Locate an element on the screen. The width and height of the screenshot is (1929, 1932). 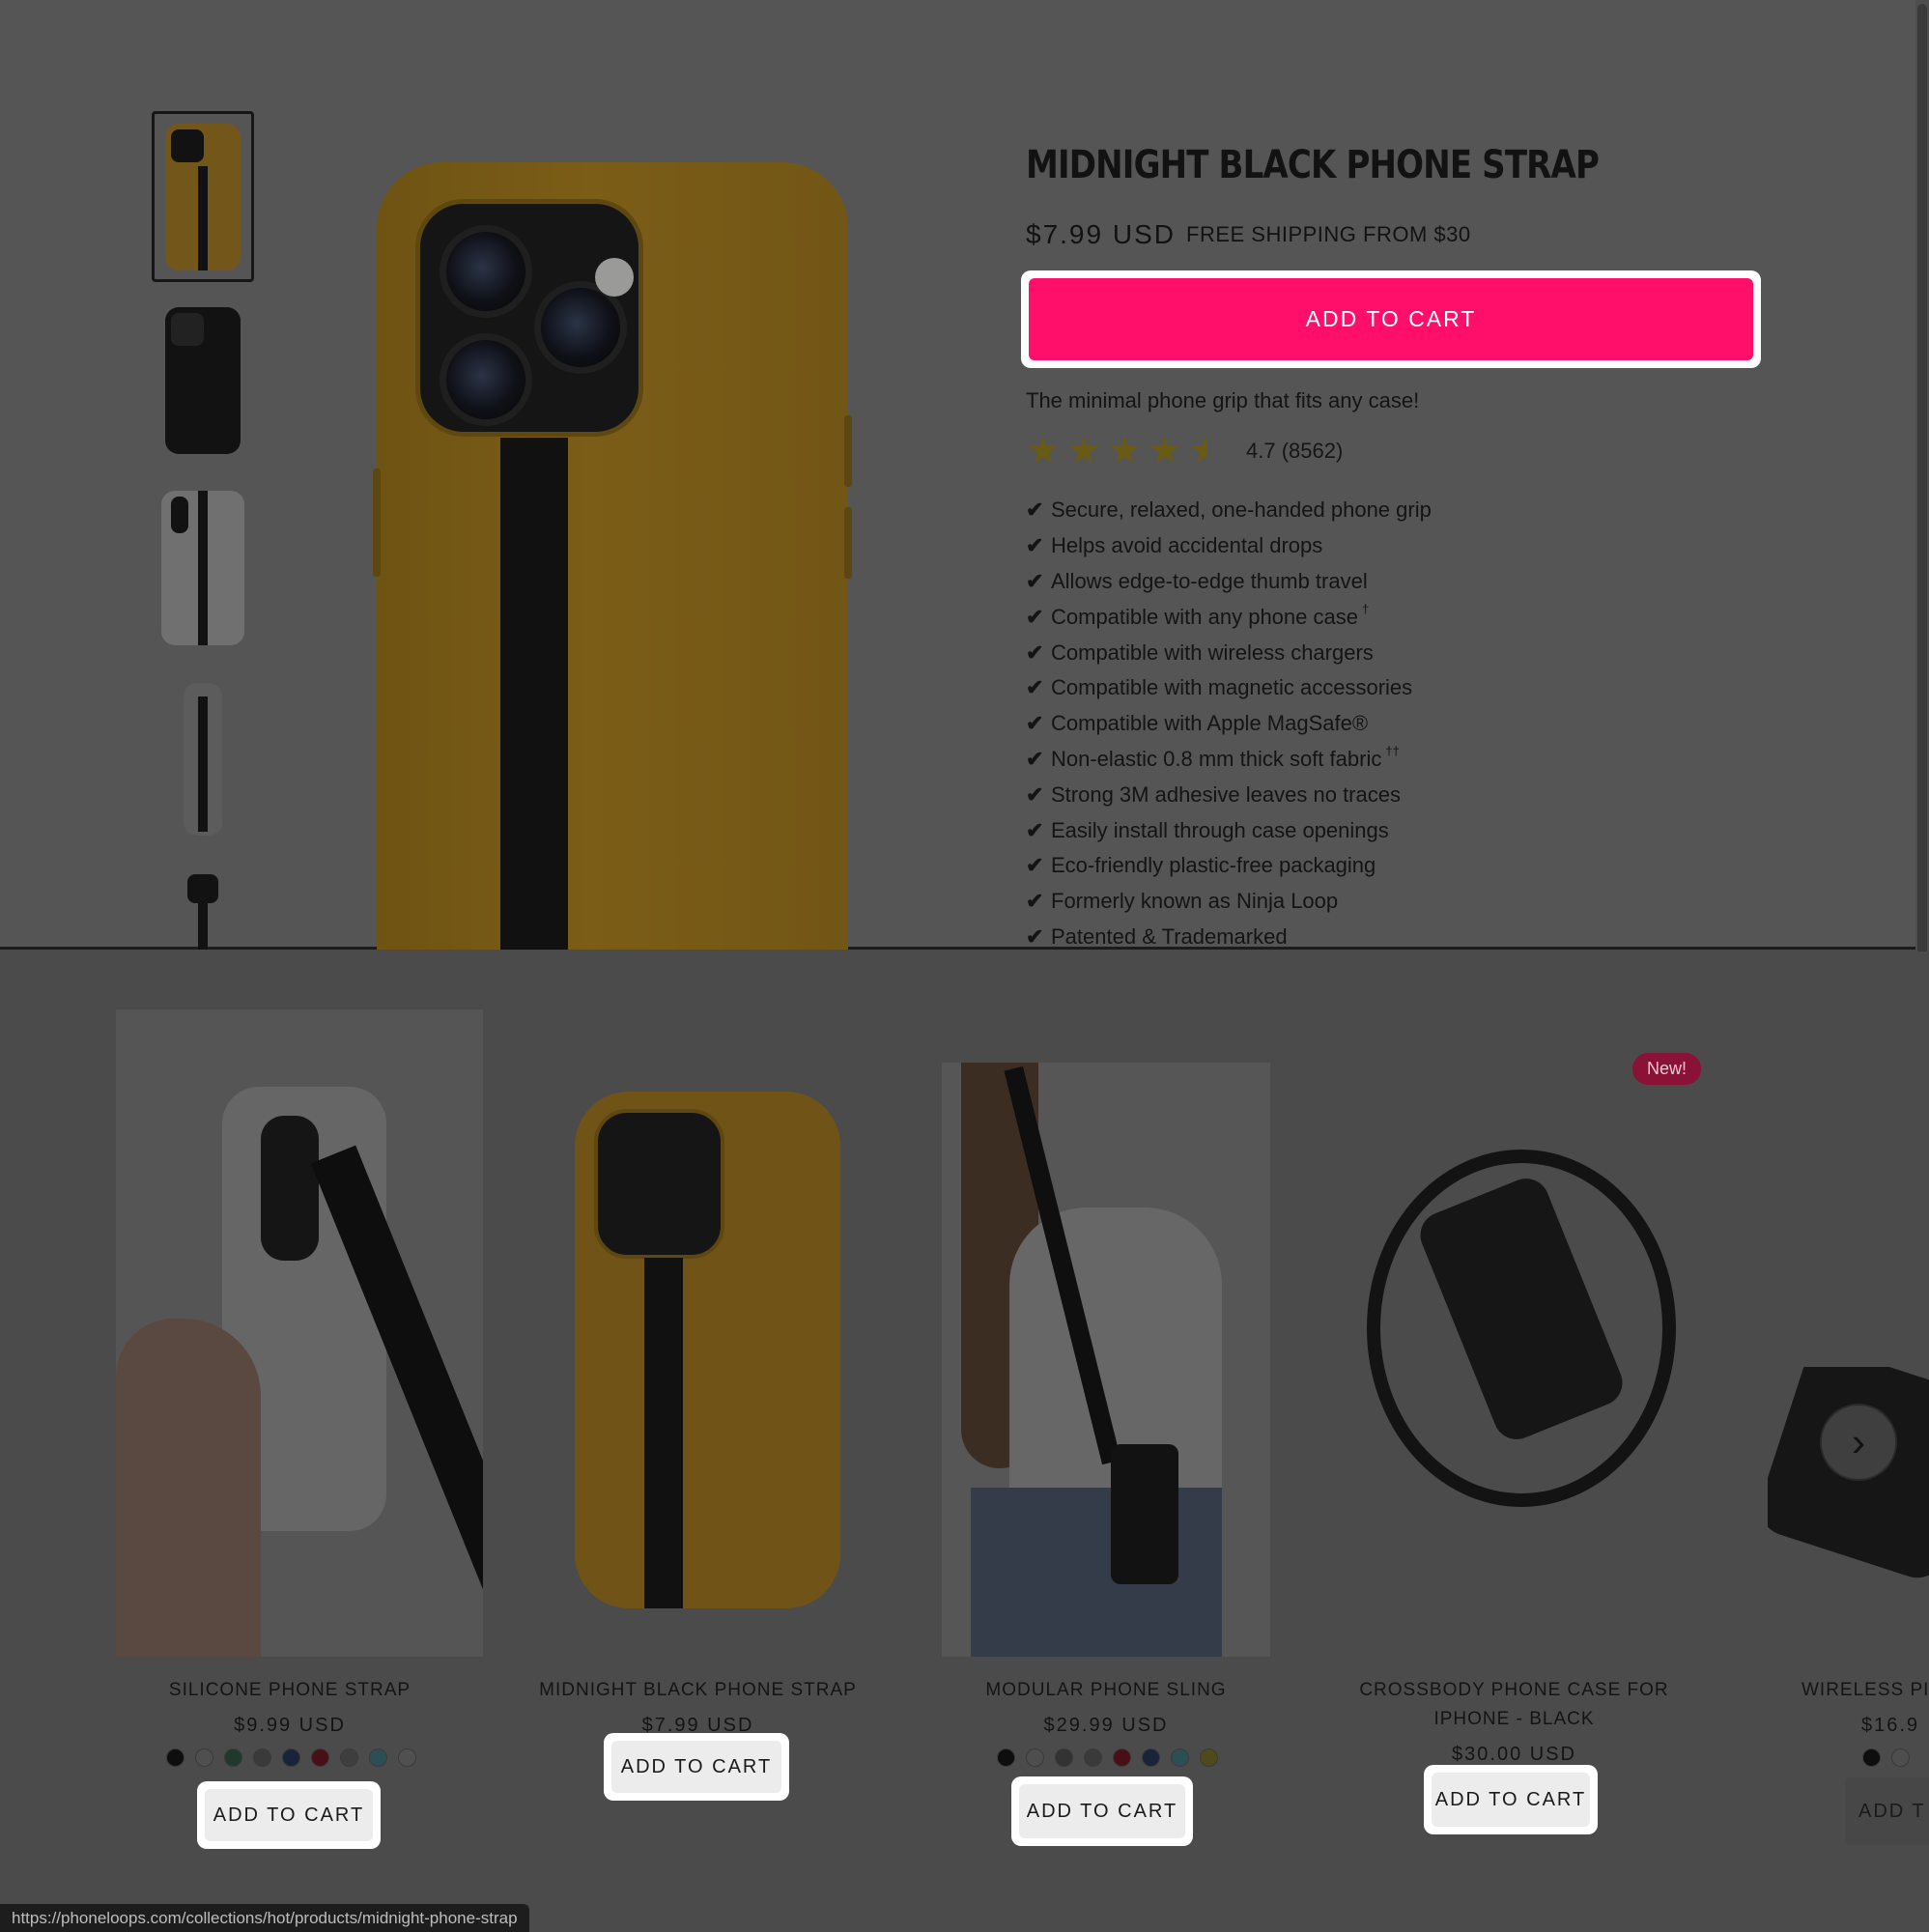
product-name: MODULAR PHONE SLING is located at coordinates (1106, 1690).